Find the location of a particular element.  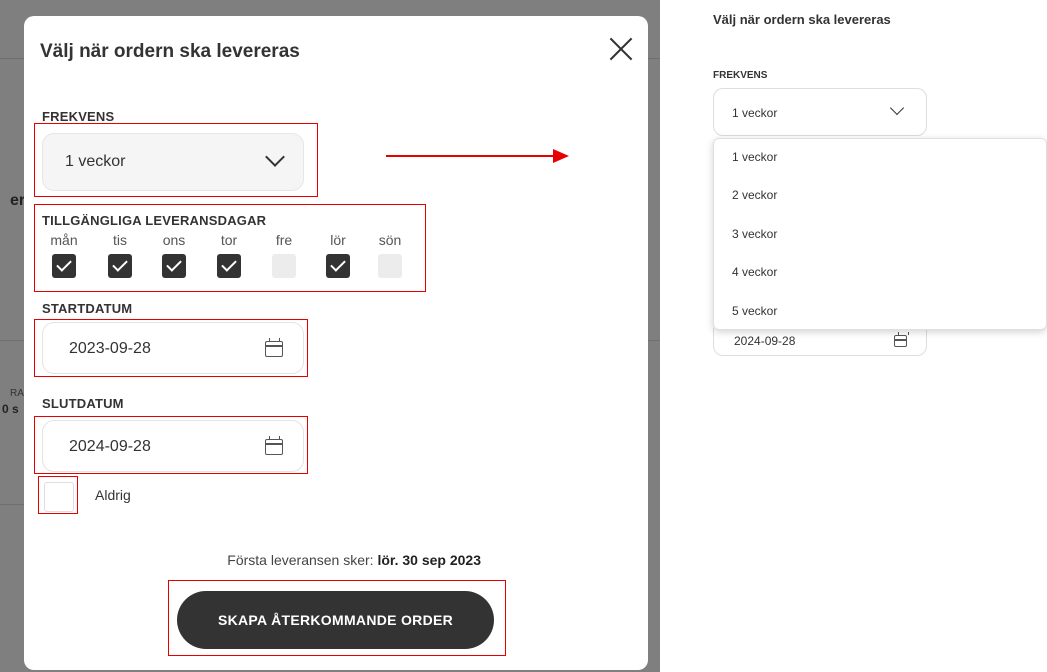

annotation-arrow is located at coordinates (470, 156).